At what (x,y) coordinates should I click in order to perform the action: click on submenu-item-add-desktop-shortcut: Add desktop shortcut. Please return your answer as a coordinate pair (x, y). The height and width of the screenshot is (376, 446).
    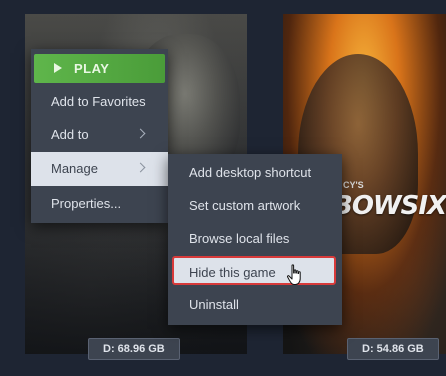
    Looking at the image, I should click on (255, 172).